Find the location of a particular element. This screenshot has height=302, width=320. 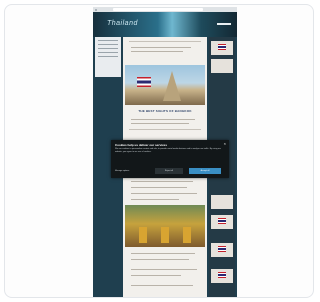

address-bar is located at coordinates (158, 9).